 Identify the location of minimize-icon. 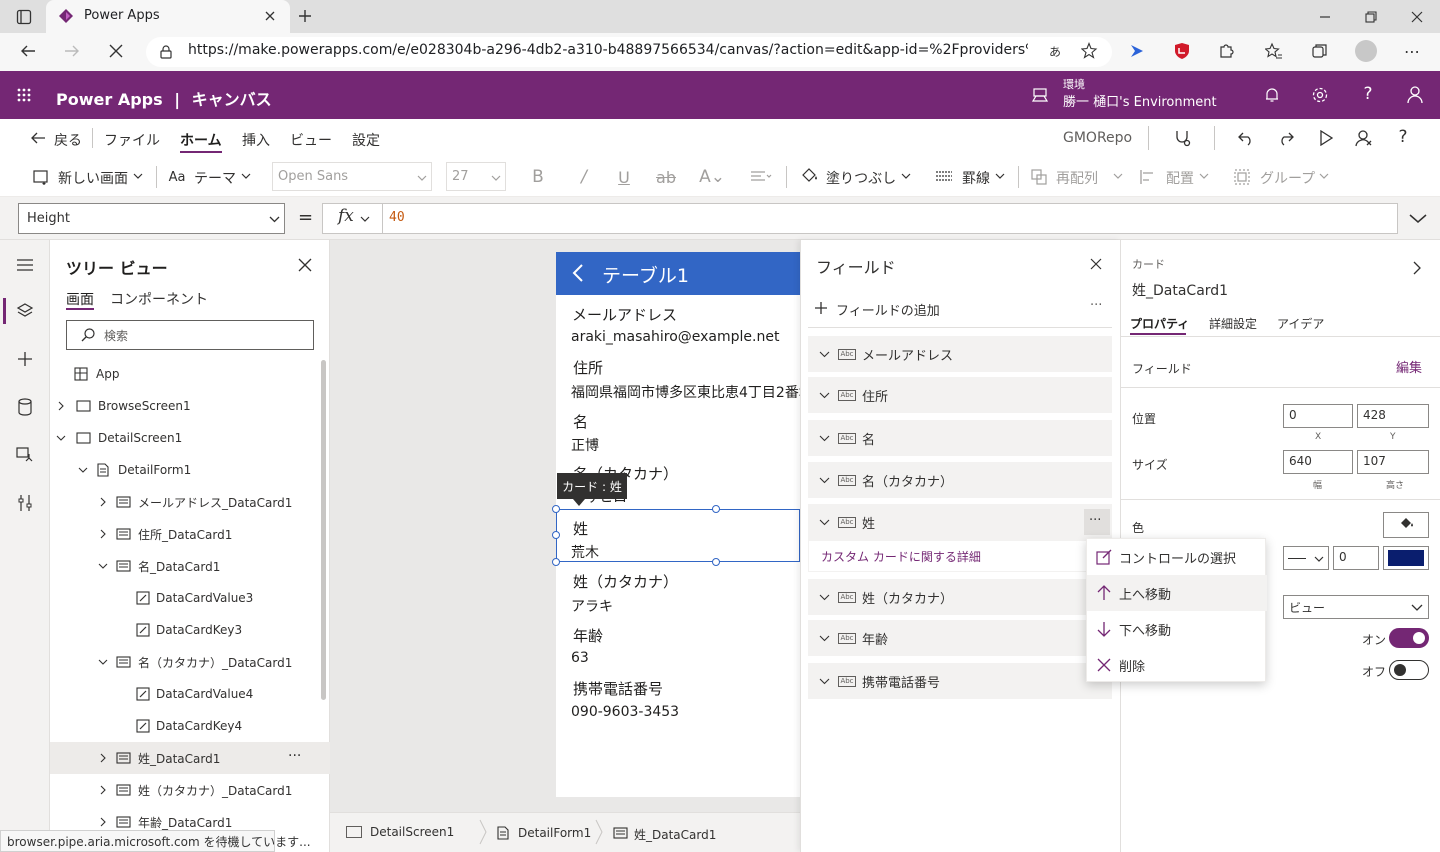
(1325, 17).